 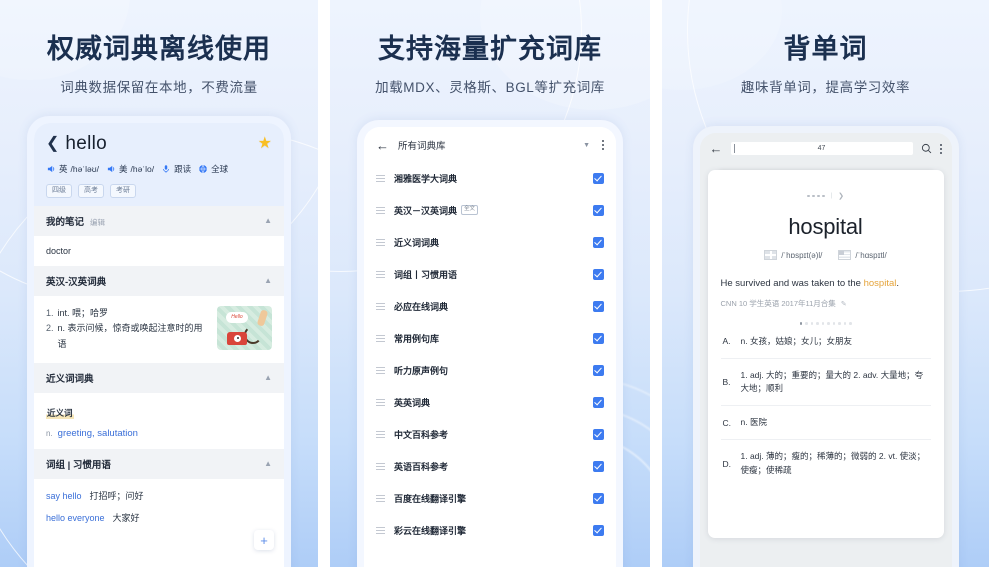 What do you see at coordinates (490, 370) in the screenshot?
I see `dictionary-row: 听力原声例句` at bounding box center [490, 370].